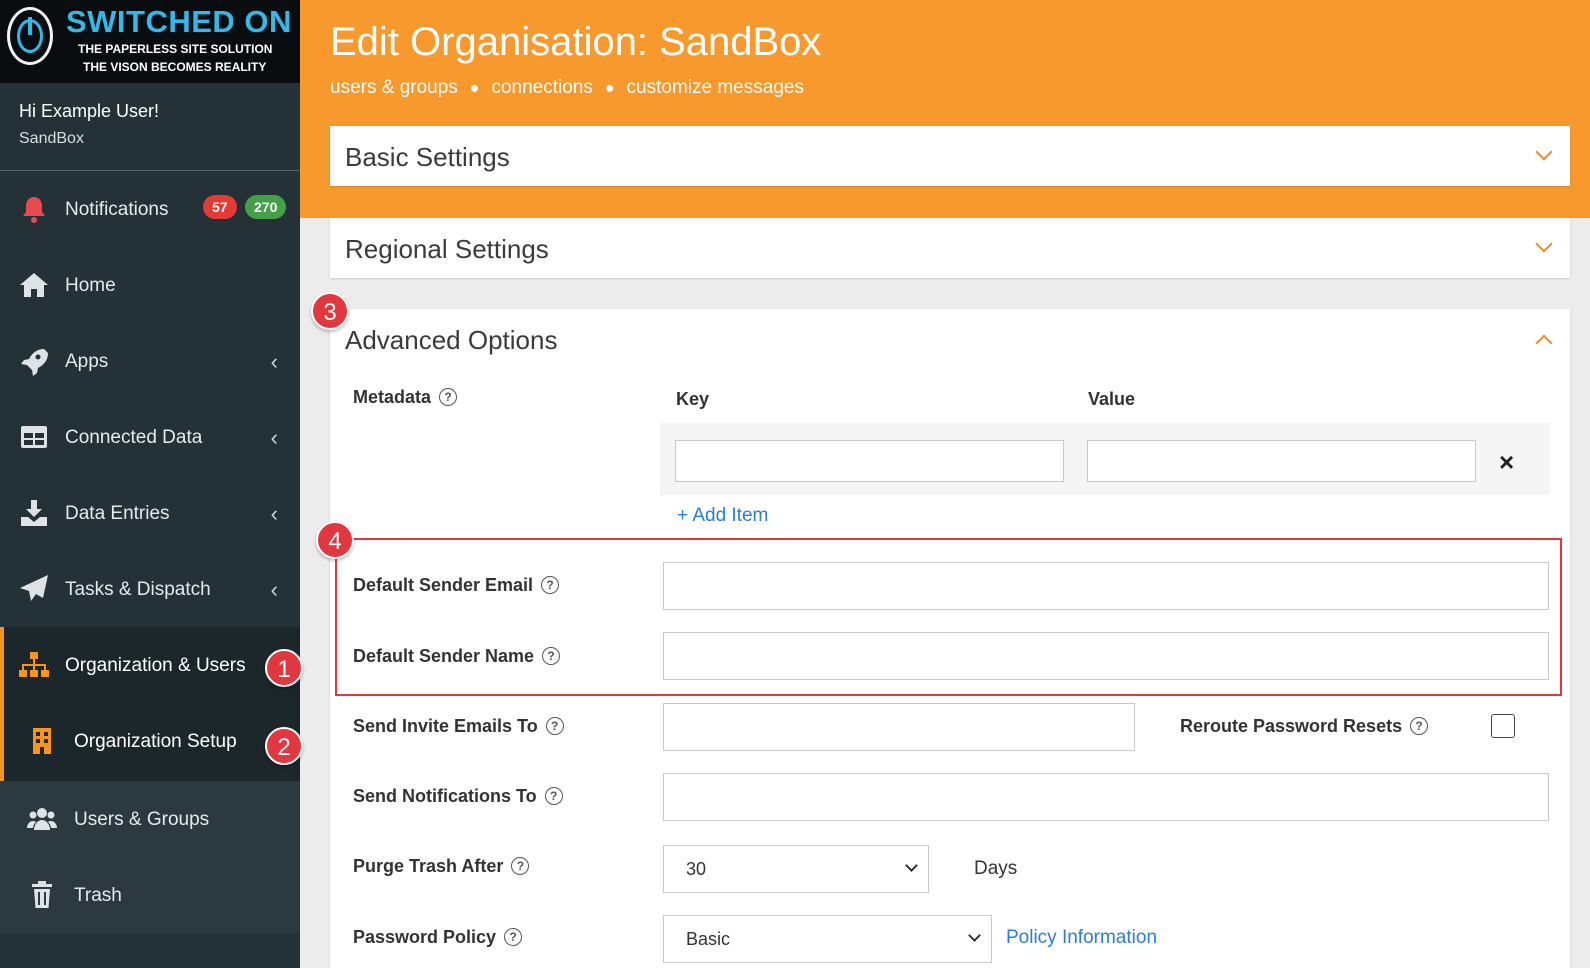 This screenshot has height=968, width=1590. What do you see at coordinates (696, 869) in the screenshot?
I see `purge-days-value: 30` at bounding box center [696, 869].